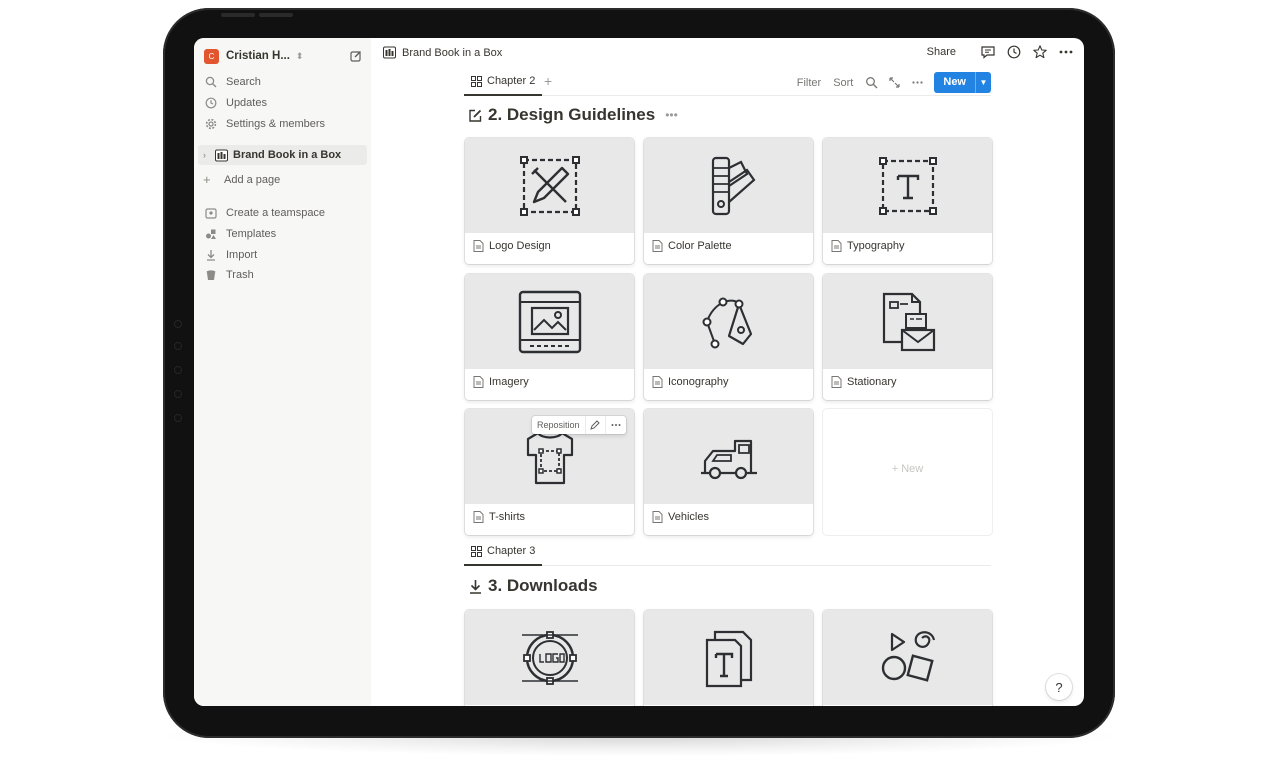  I want to click on sidebar-item-label: Search, so click(243, 82).